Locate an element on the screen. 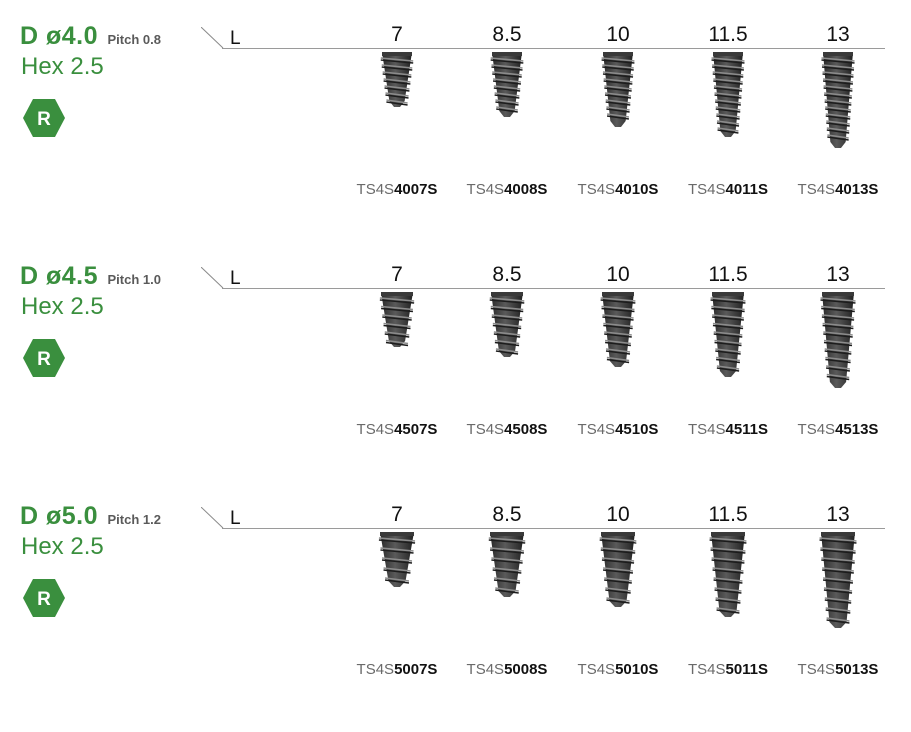  product-code-suffix: 4010S is located at coordinates (637, 189).